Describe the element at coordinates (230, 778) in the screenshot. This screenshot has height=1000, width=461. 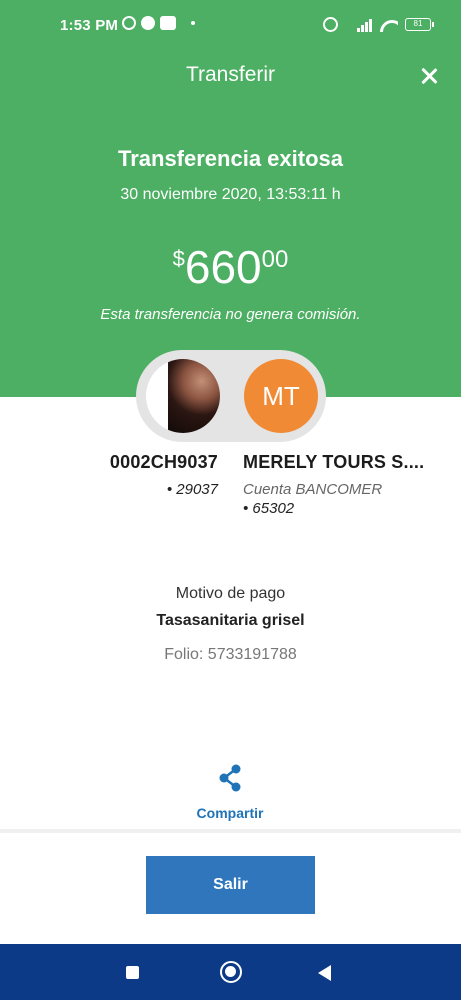
I see `share-icon` at that location.